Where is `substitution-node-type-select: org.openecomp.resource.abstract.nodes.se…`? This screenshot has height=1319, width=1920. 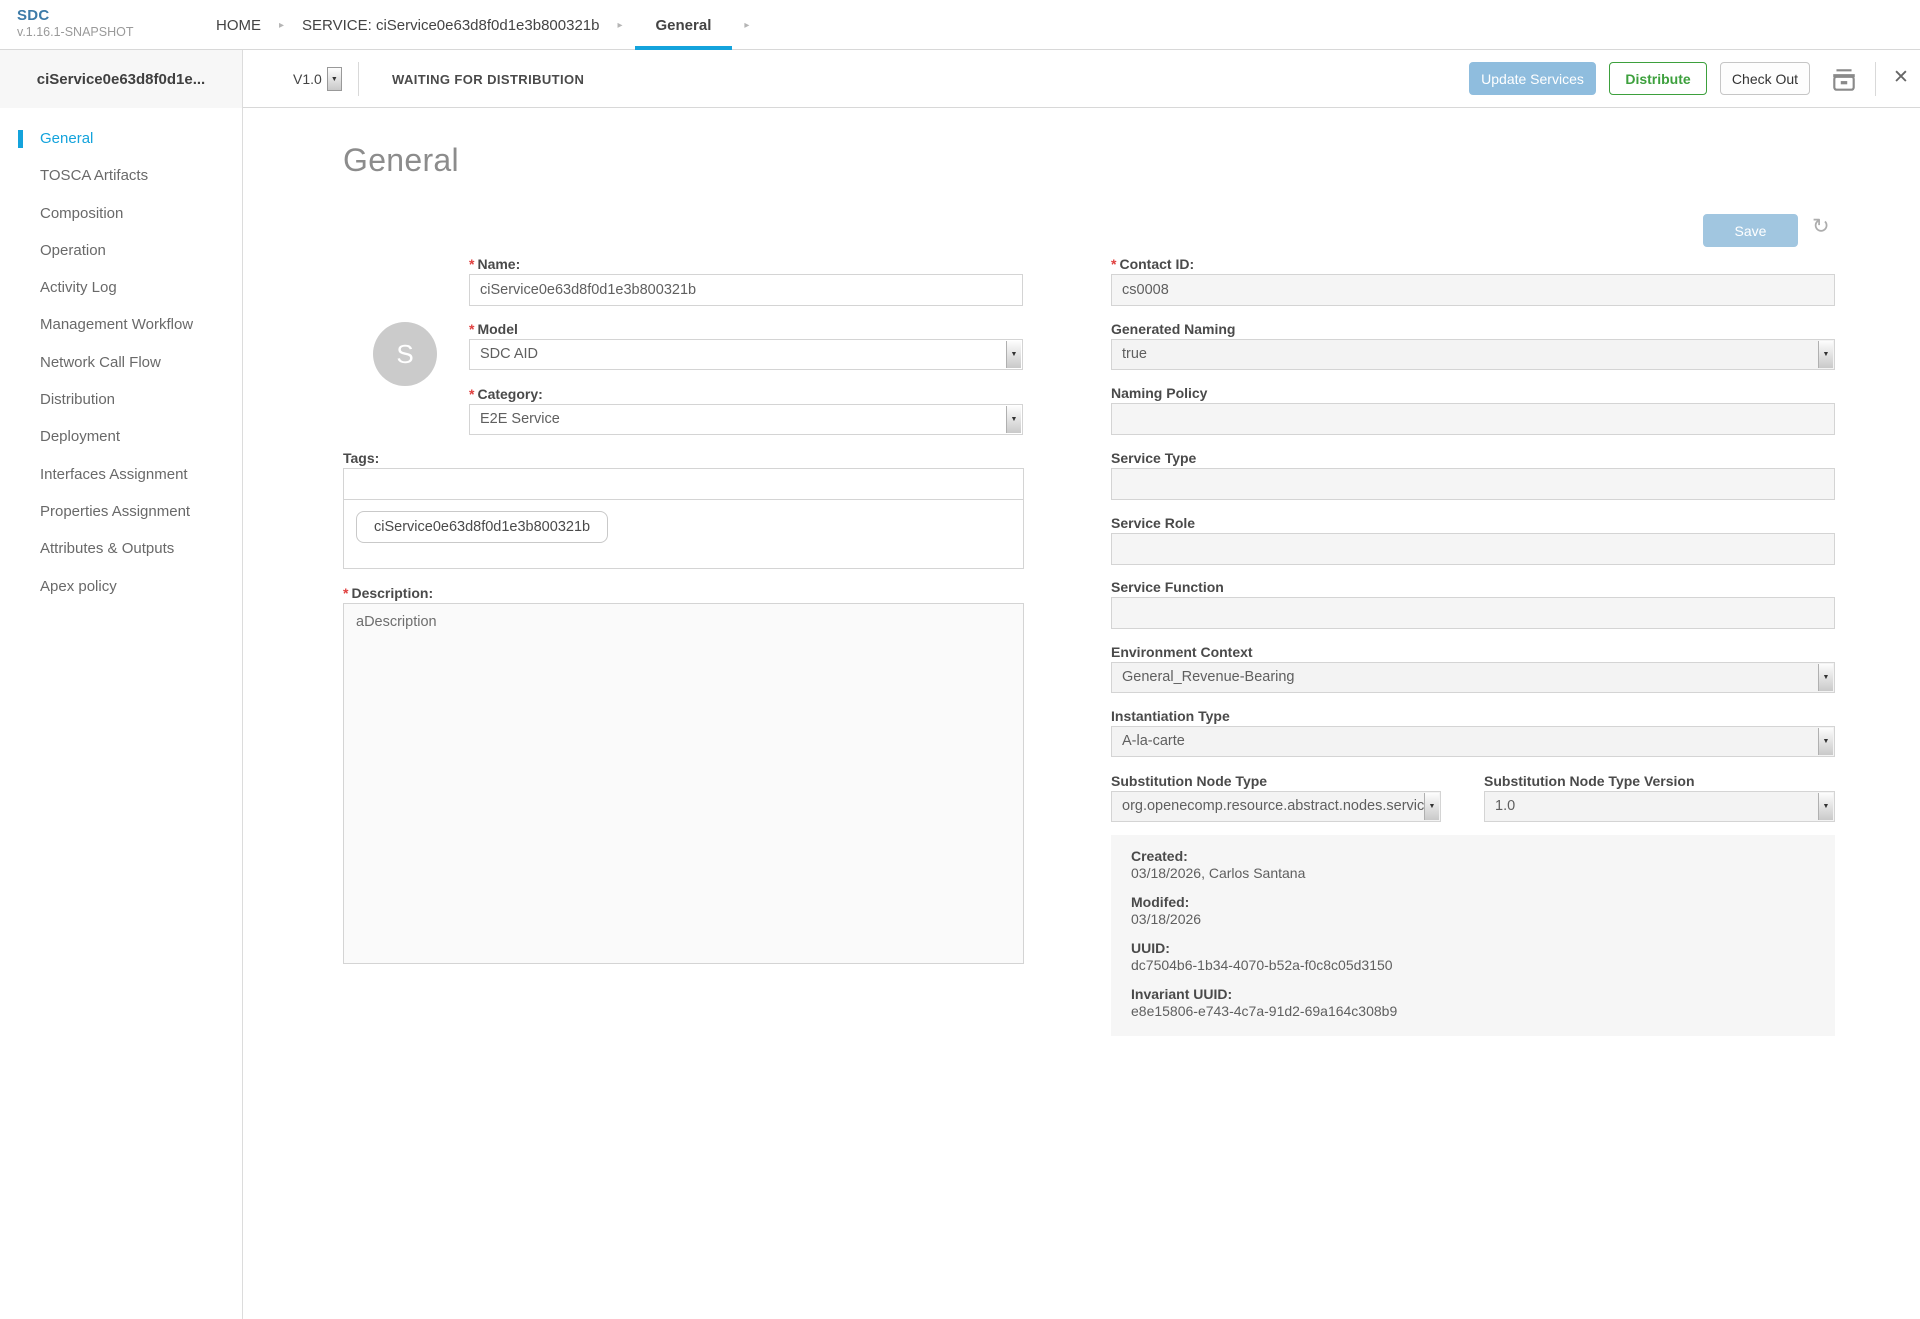
substitution-node-type-select: org.openecomp.resource.abstract.nodes.se… is located at coordinates (1276, 806).